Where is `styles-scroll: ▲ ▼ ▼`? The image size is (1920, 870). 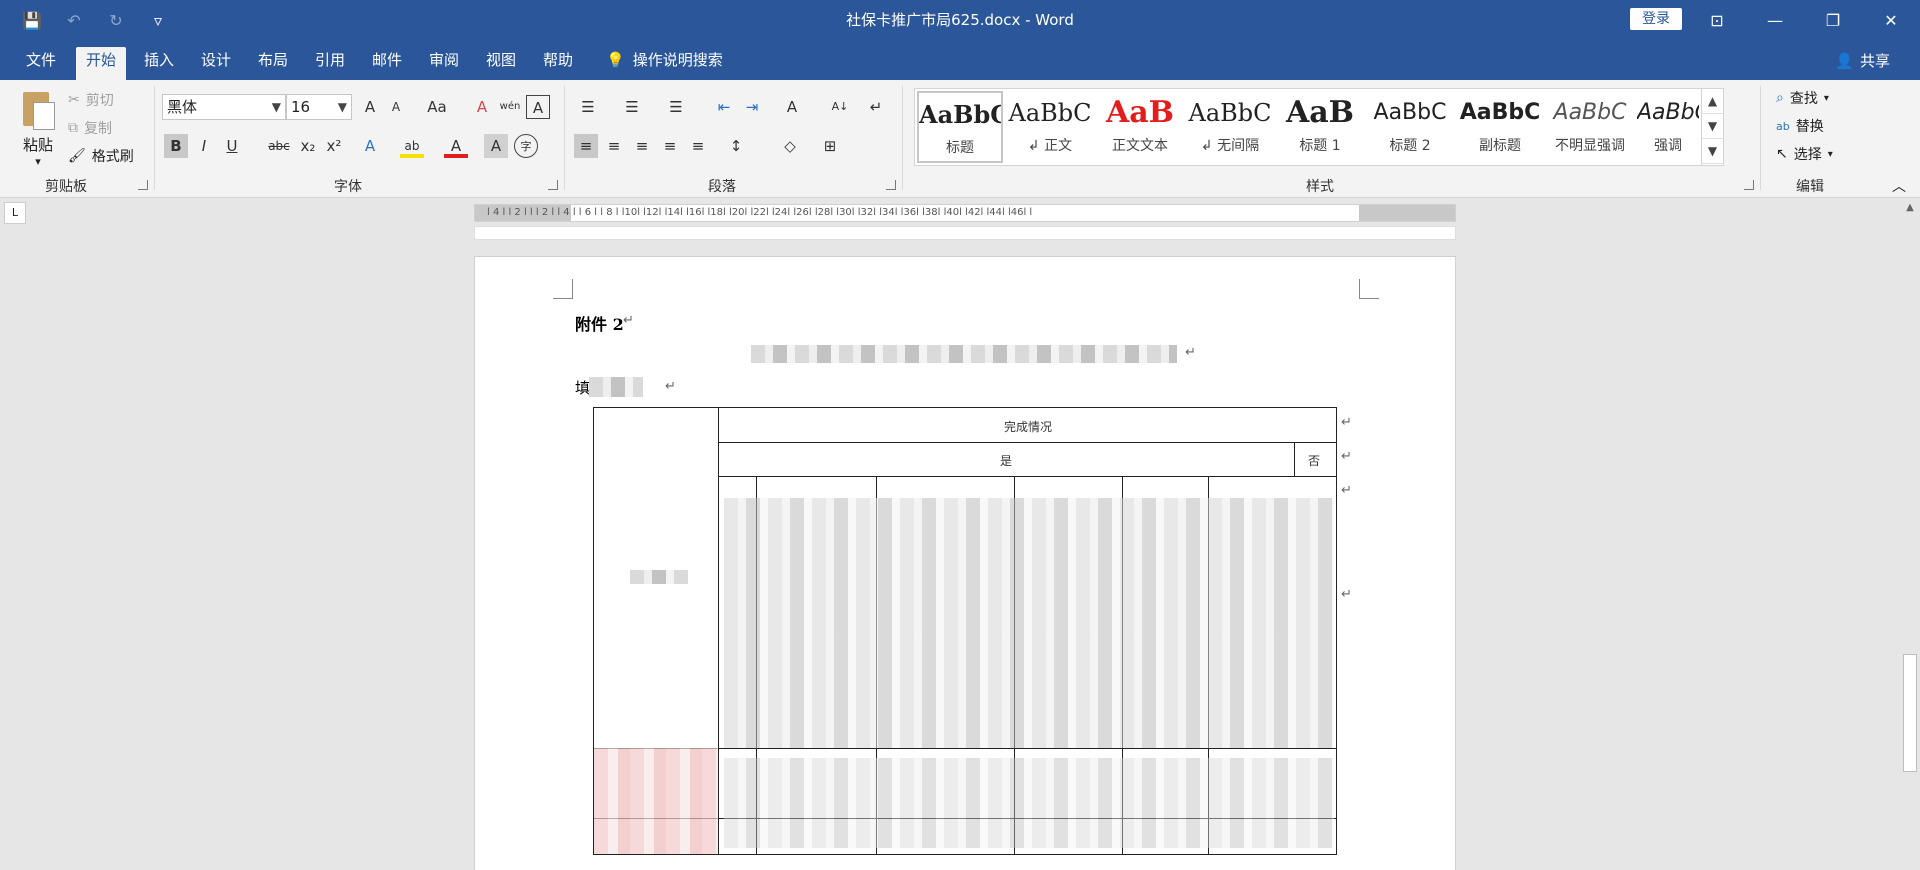 styles-scroll: ▲ ▼ ▼ is located at coordinates (1712, 127).